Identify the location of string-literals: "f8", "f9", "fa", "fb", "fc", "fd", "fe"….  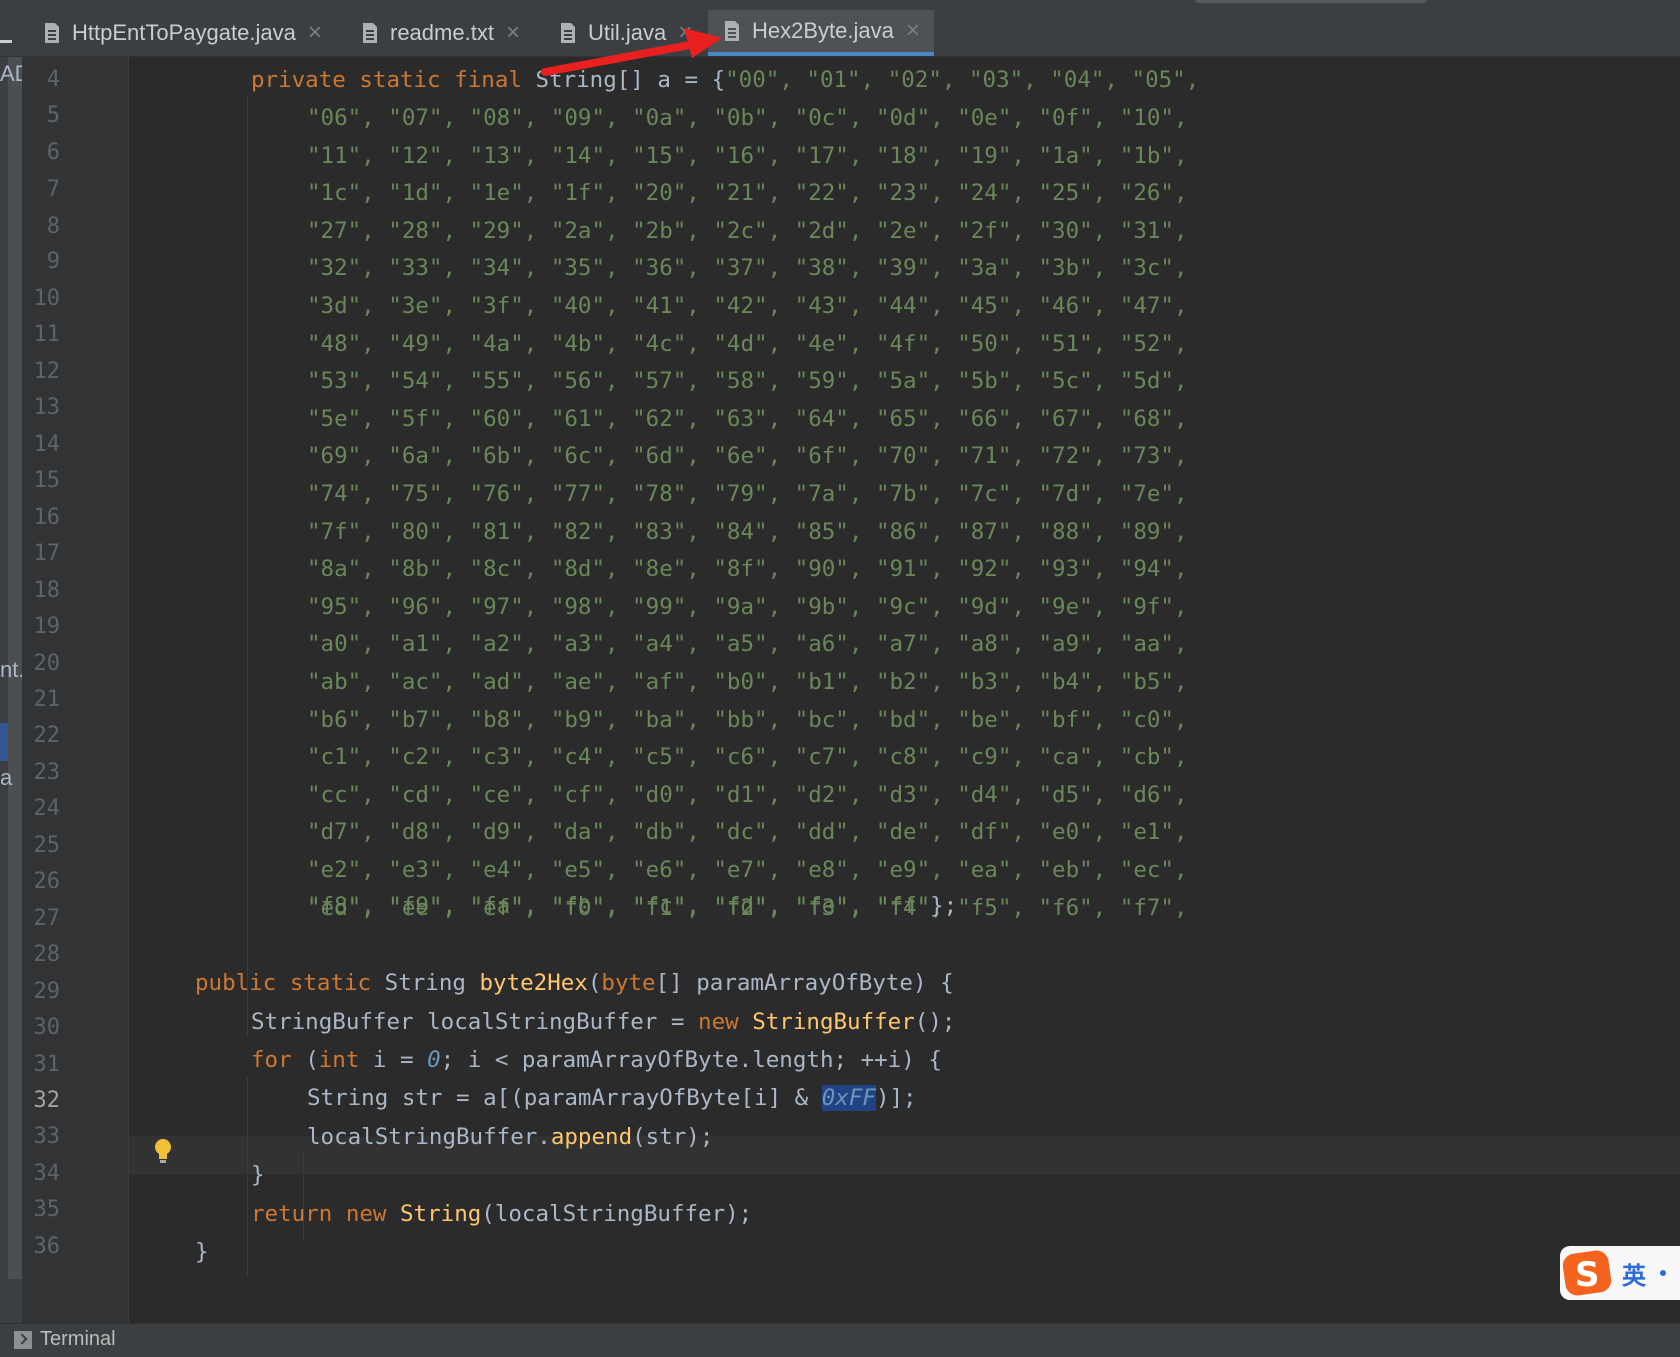
(619, 906).